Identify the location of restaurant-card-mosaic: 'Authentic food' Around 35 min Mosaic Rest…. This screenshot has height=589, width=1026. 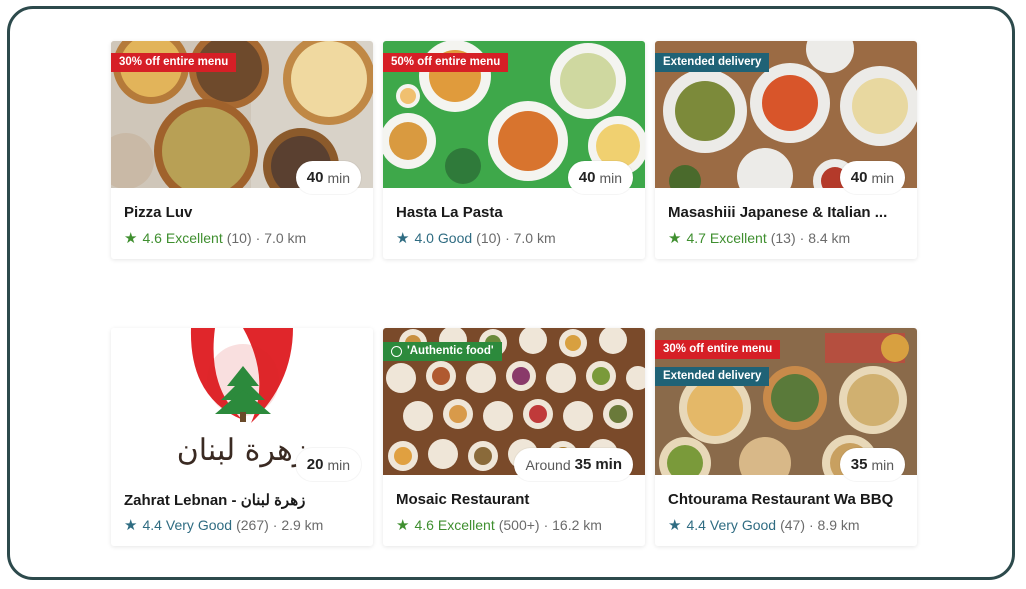
(514, 437).